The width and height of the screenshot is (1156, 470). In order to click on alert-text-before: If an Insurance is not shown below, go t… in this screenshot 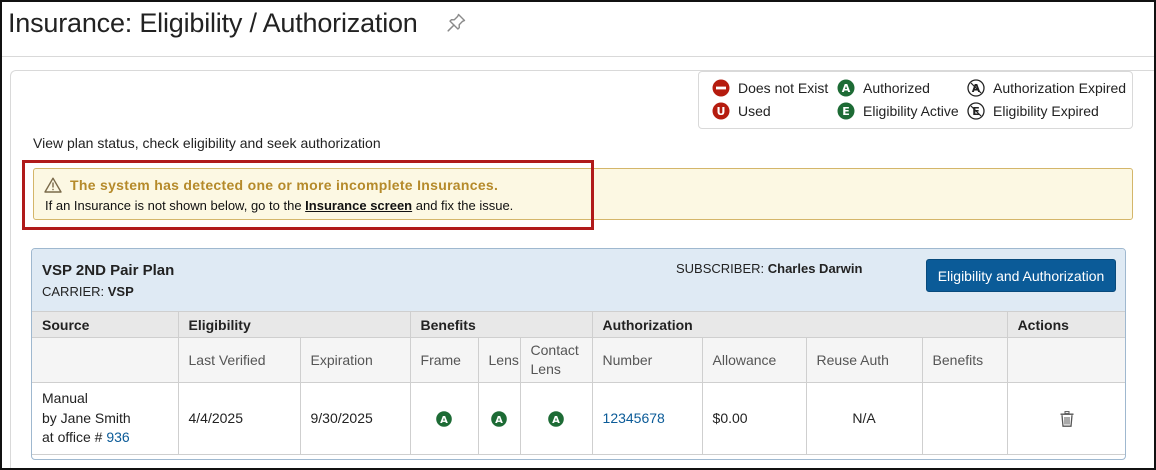, I will do `click(175, 205)`.